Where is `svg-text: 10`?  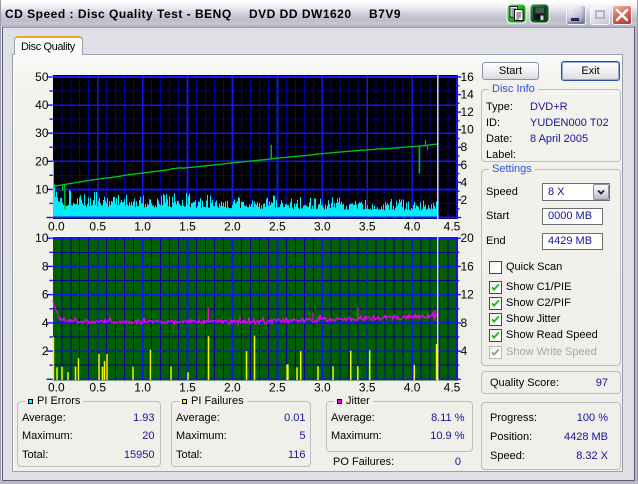
svg-text: 10 is located at coordinates (468, 130).